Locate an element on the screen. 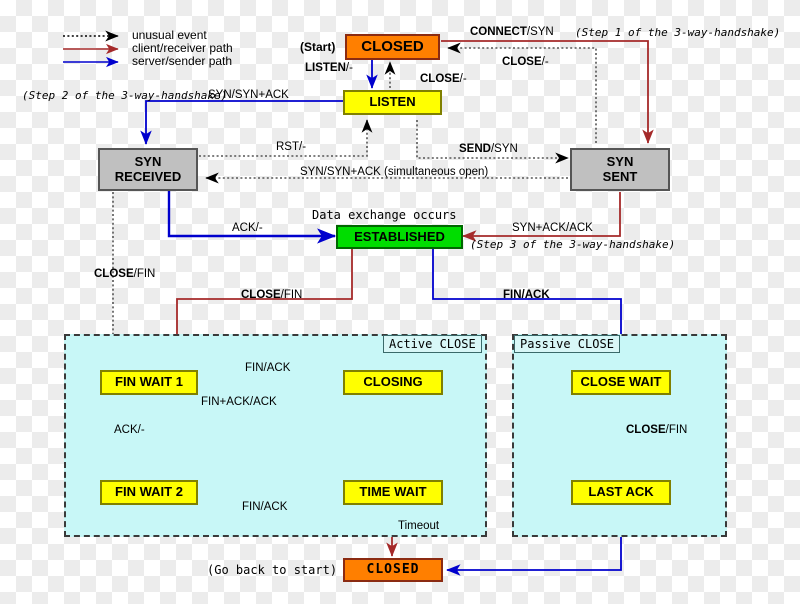  transition-label-synack-ack: SYN+ACK/ACK is located at coordinates (552, 228).